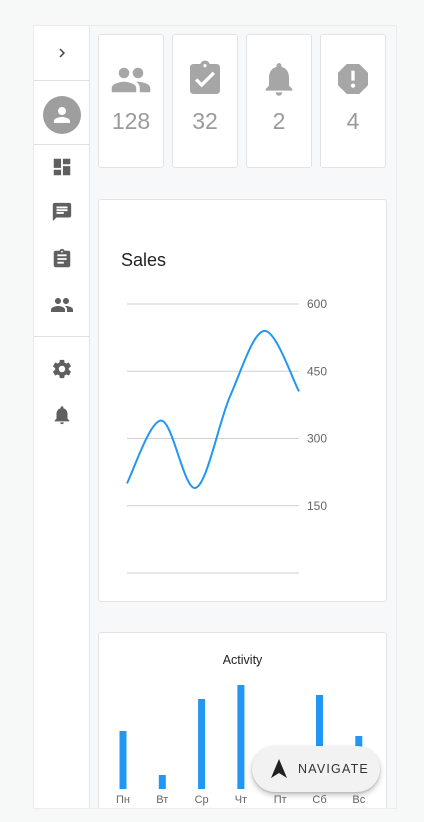 Image resolution: width=424 pixels, height=822 pixels. I want to click on stat-value: 128, so click(131, 121).